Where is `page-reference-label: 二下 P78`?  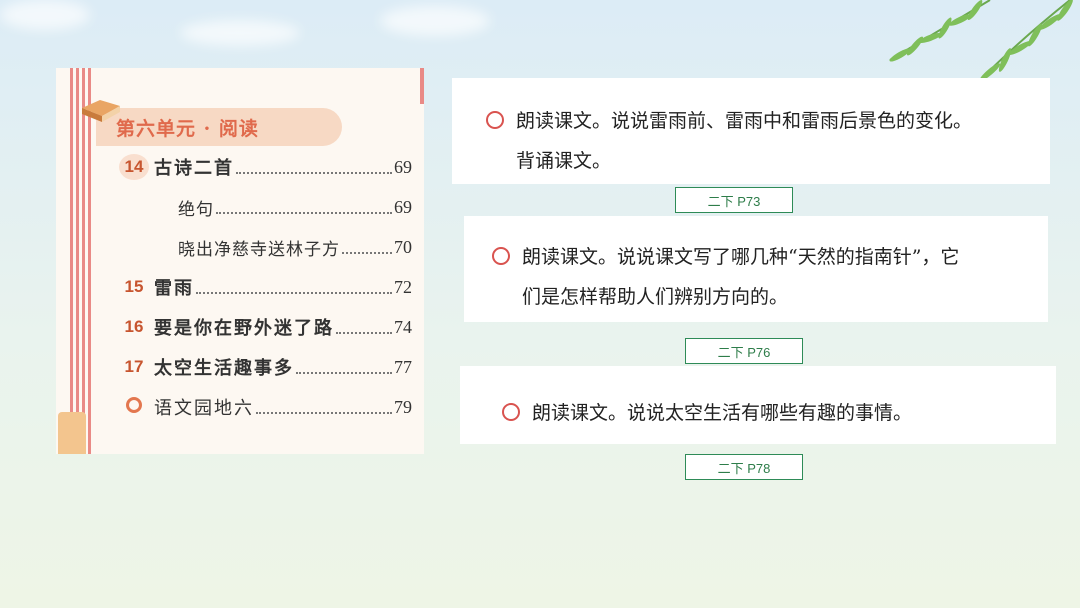
page-reference-label: 二下 P78 is located at coordinates (744, 467).